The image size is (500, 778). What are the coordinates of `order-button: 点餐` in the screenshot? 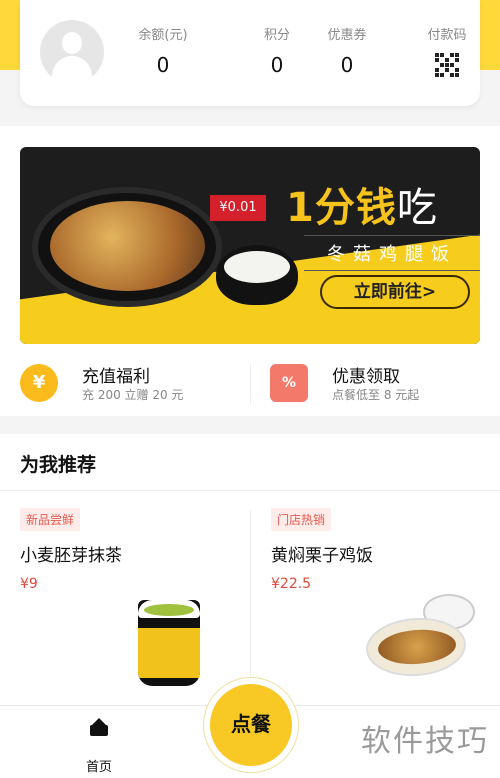 It's located at (251, 725).